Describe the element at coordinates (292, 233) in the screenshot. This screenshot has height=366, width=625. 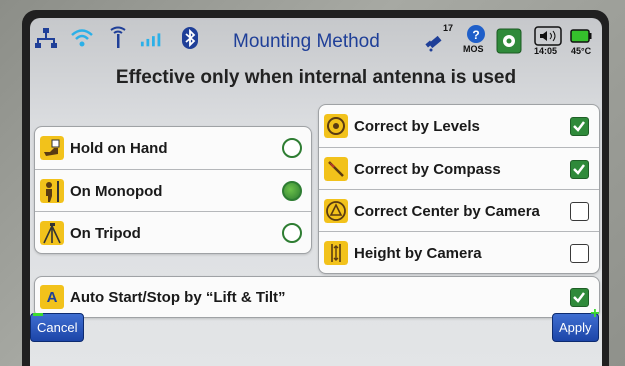
I see `on-tripod-radio` at that location.